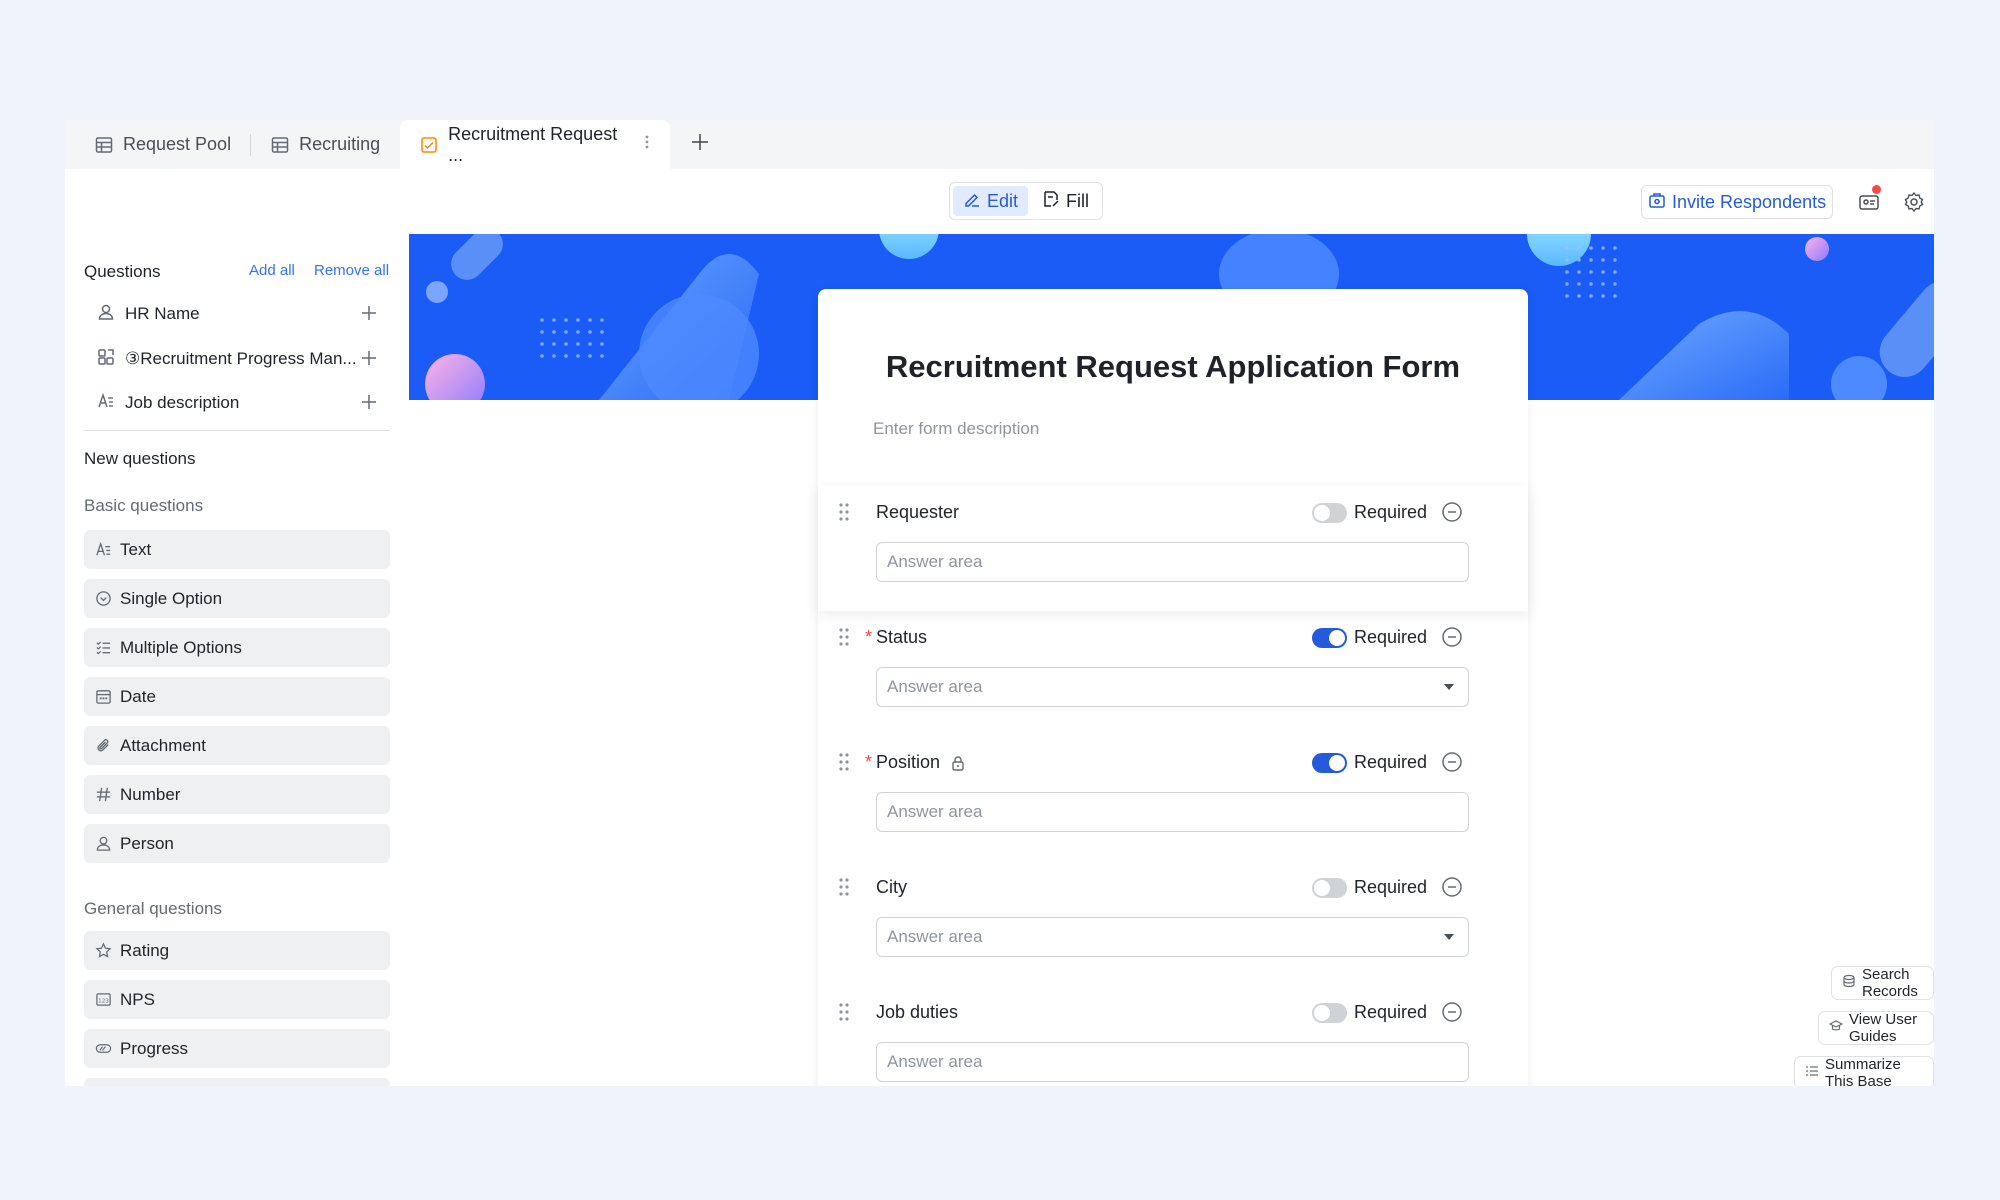  Describe the element at coordinates (340, 144) in the screenshot. I see `tab-label: Recruiting` at that location.